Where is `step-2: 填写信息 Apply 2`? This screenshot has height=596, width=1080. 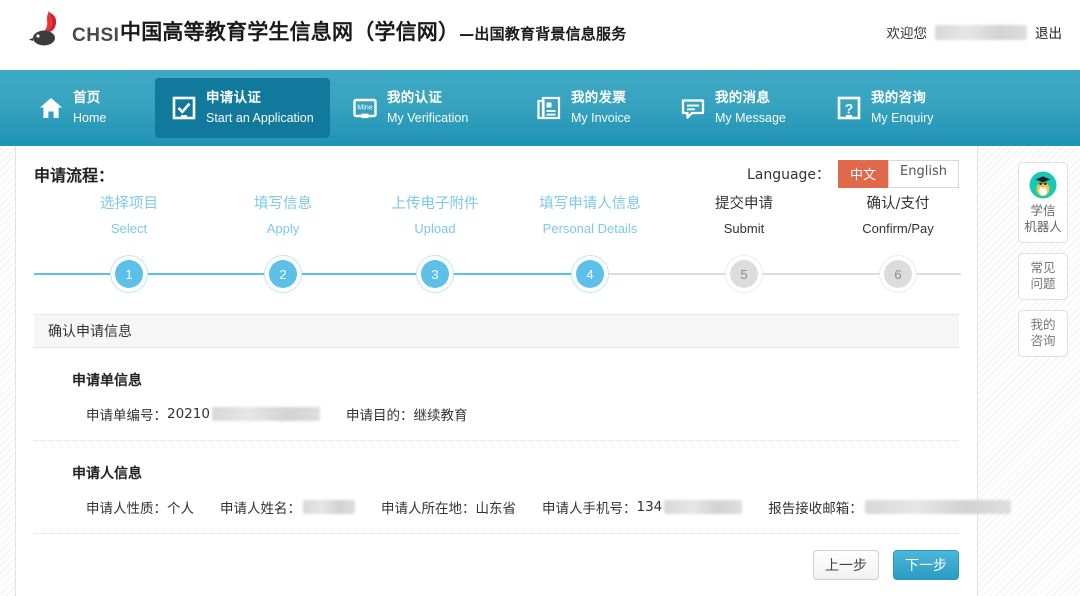 step-2: 填写信息 Apply 2 is located at coordinates (283, 241).